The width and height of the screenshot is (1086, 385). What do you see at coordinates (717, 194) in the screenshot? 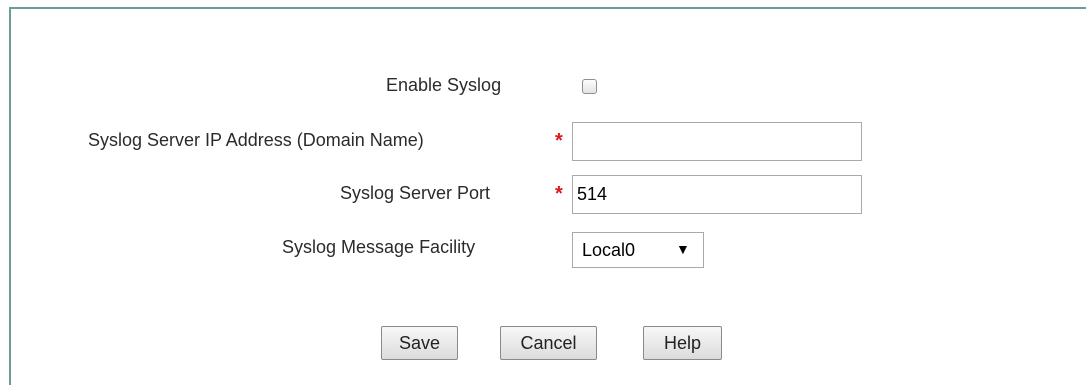
I see `server-port-input` at bounding box center [717, 194].